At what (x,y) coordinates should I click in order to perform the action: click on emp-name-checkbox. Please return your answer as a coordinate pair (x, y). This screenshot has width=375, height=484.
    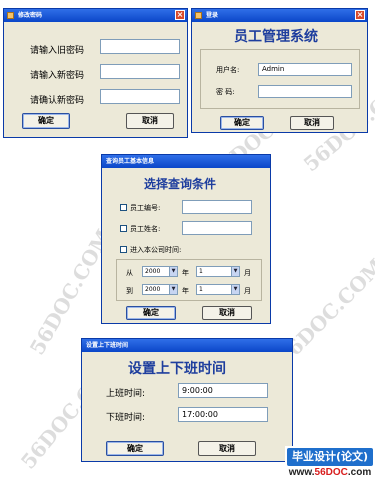
    Looking at the image, I should click on (123, 228).